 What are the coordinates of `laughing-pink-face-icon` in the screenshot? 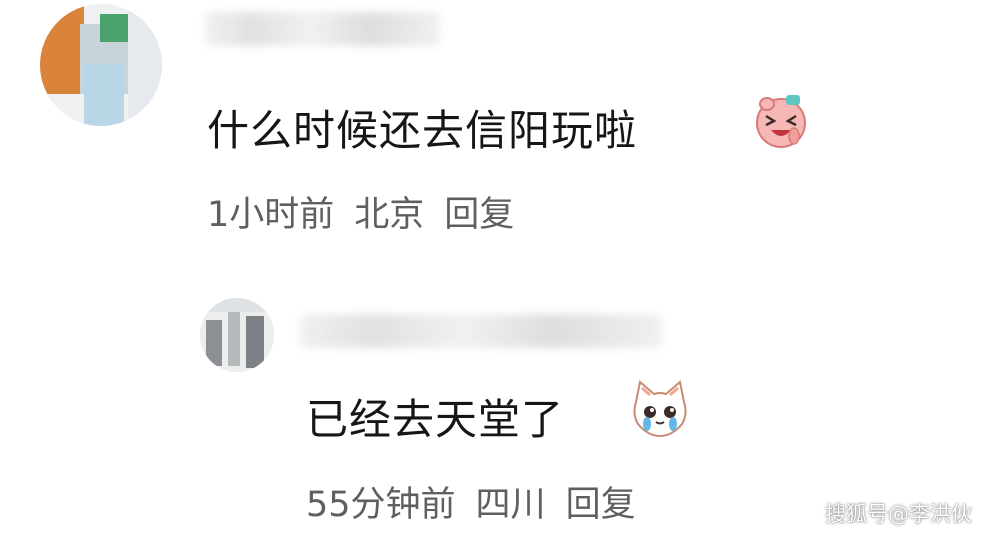 It's located at (781, 123).